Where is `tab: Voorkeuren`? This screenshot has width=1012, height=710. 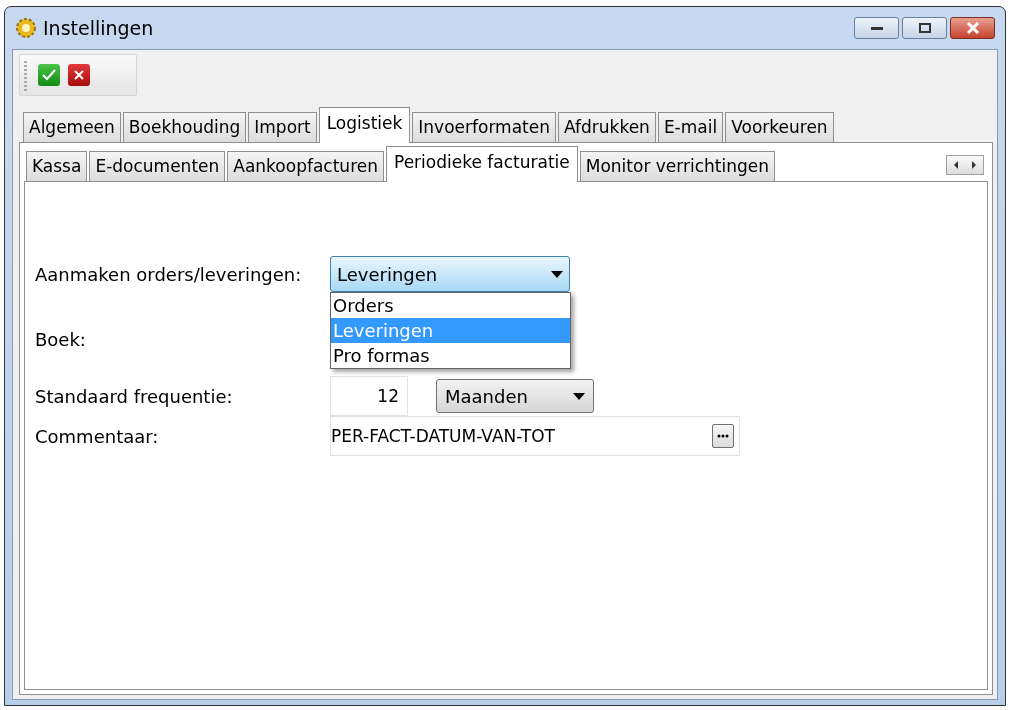 tab: Voorkeuren is located at coordinates (779, 126).